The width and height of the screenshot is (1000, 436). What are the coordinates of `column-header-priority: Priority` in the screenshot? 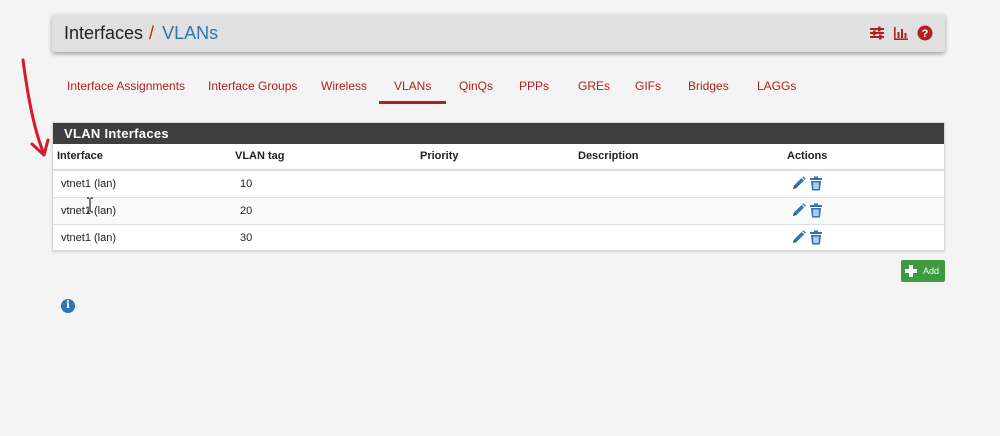 It's located at (439, 156).